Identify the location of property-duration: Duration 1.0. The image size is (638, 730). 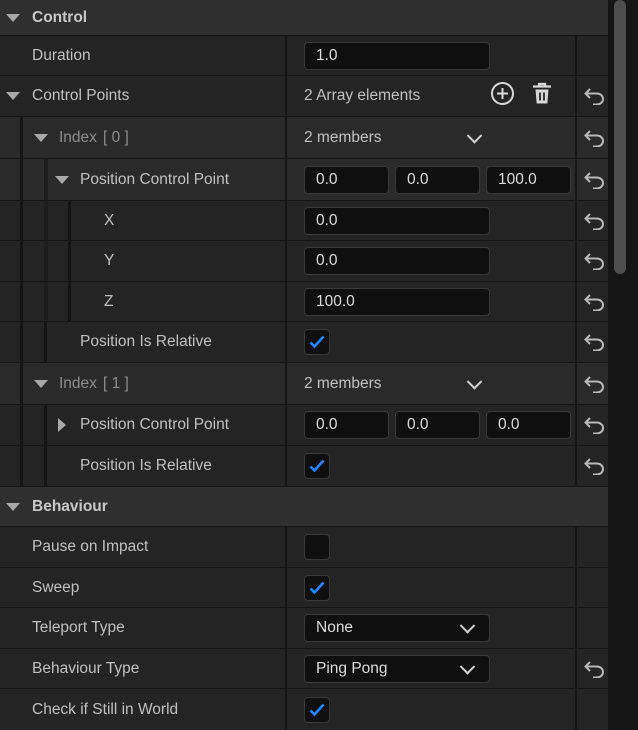
(304, 56).